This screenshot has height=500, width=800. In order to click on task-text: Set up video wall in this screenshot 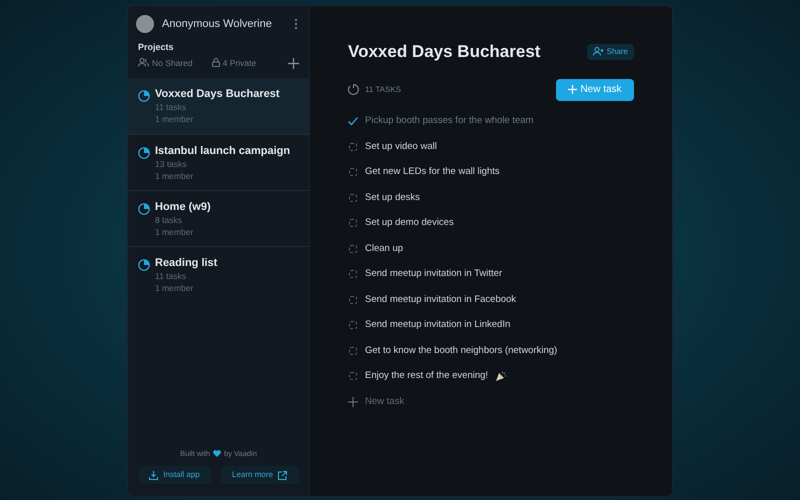, I will do `click(401, 147)`.